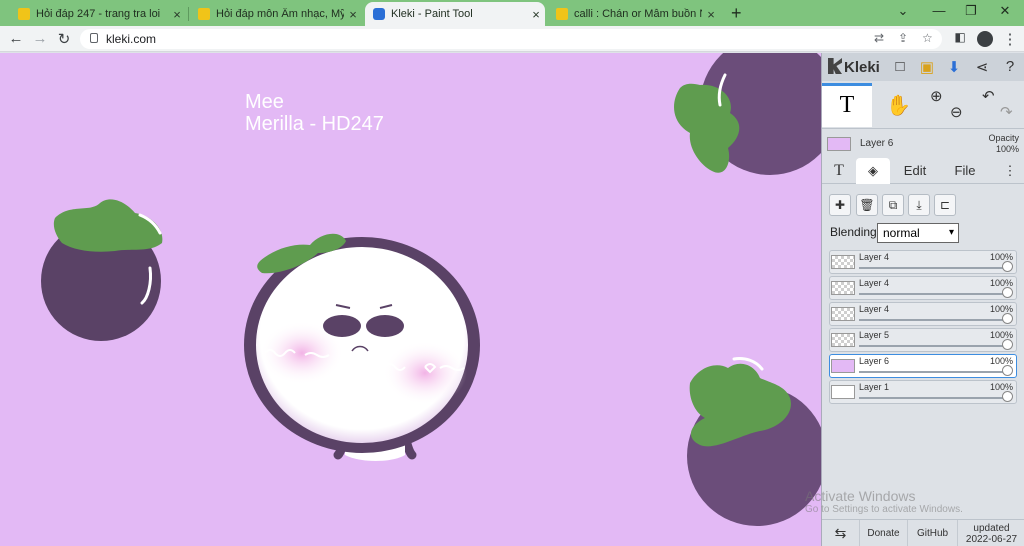 The height and width of the screenshot is (546, 1024). Describe the element at coordinates (945, 205) in the screenshot. I see `rename-layer-button: ⊏` at that location.